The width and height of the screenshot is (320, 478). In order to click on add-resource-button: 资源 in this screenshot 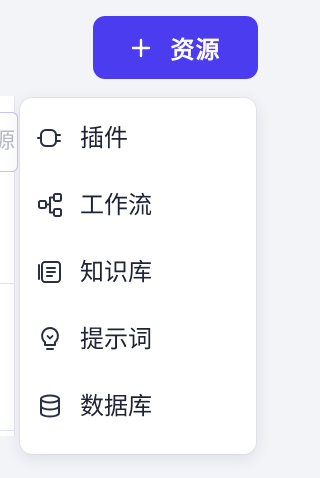, I will do `click(175, 47)`.